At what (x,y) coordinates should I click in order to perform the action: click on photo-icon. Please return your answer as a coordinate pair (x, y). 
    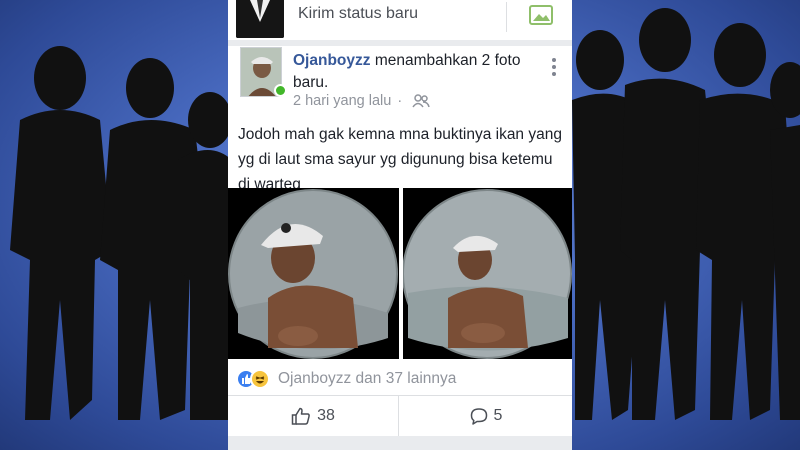
    Looking at the image, I should click on (541, 15).